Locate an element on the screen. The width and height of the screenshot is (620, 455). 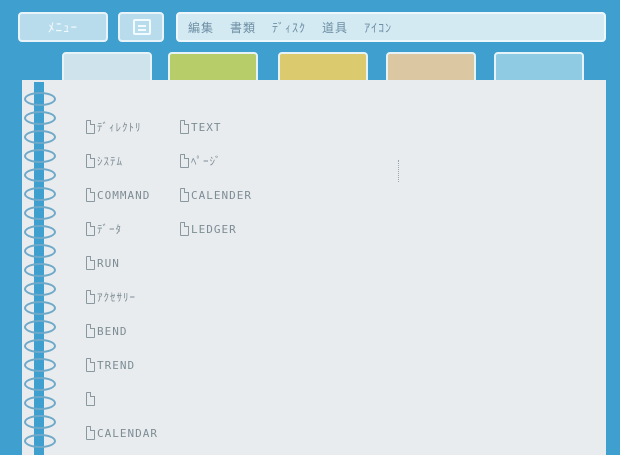
file-label: ﾃﾞｨﾚｸﾄﾘ is located at coordinates (119, 127).